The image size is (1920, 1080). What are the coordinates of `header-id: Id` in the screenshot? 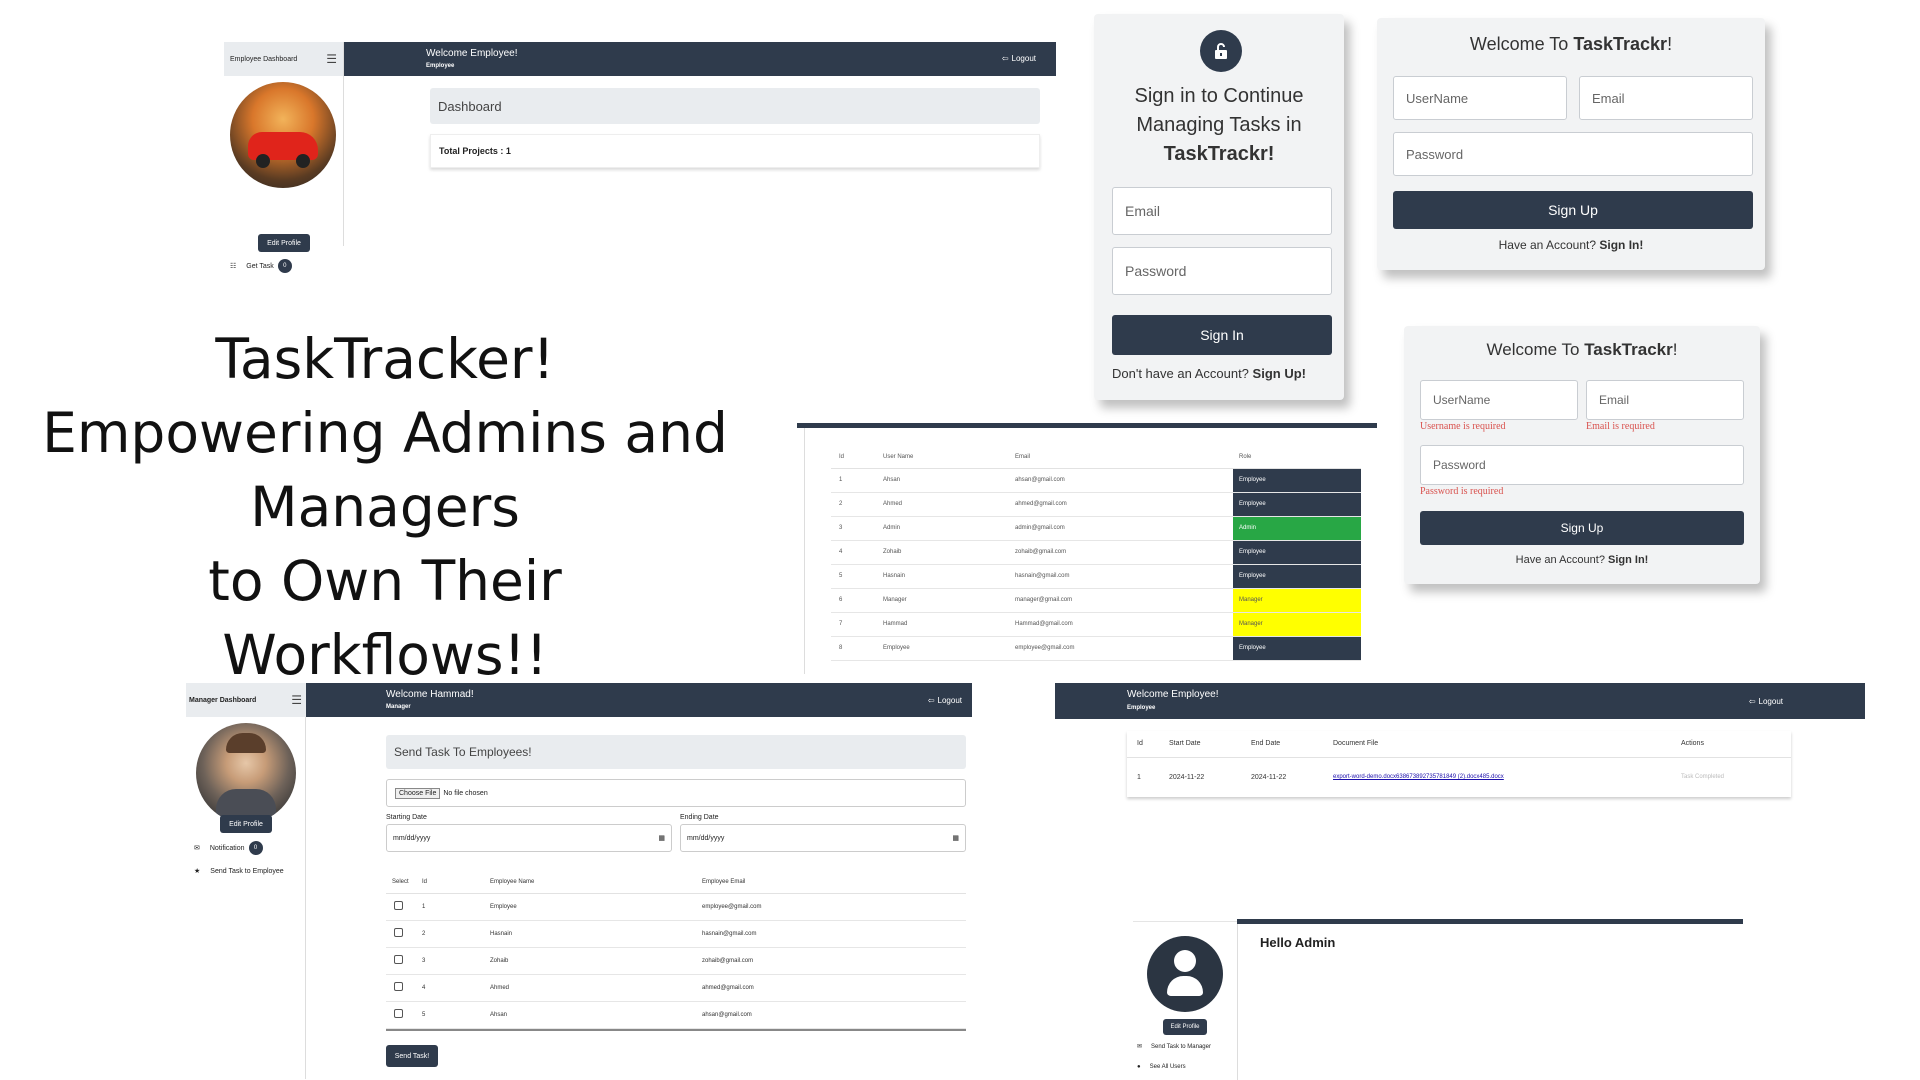 It's located at (425, 881).